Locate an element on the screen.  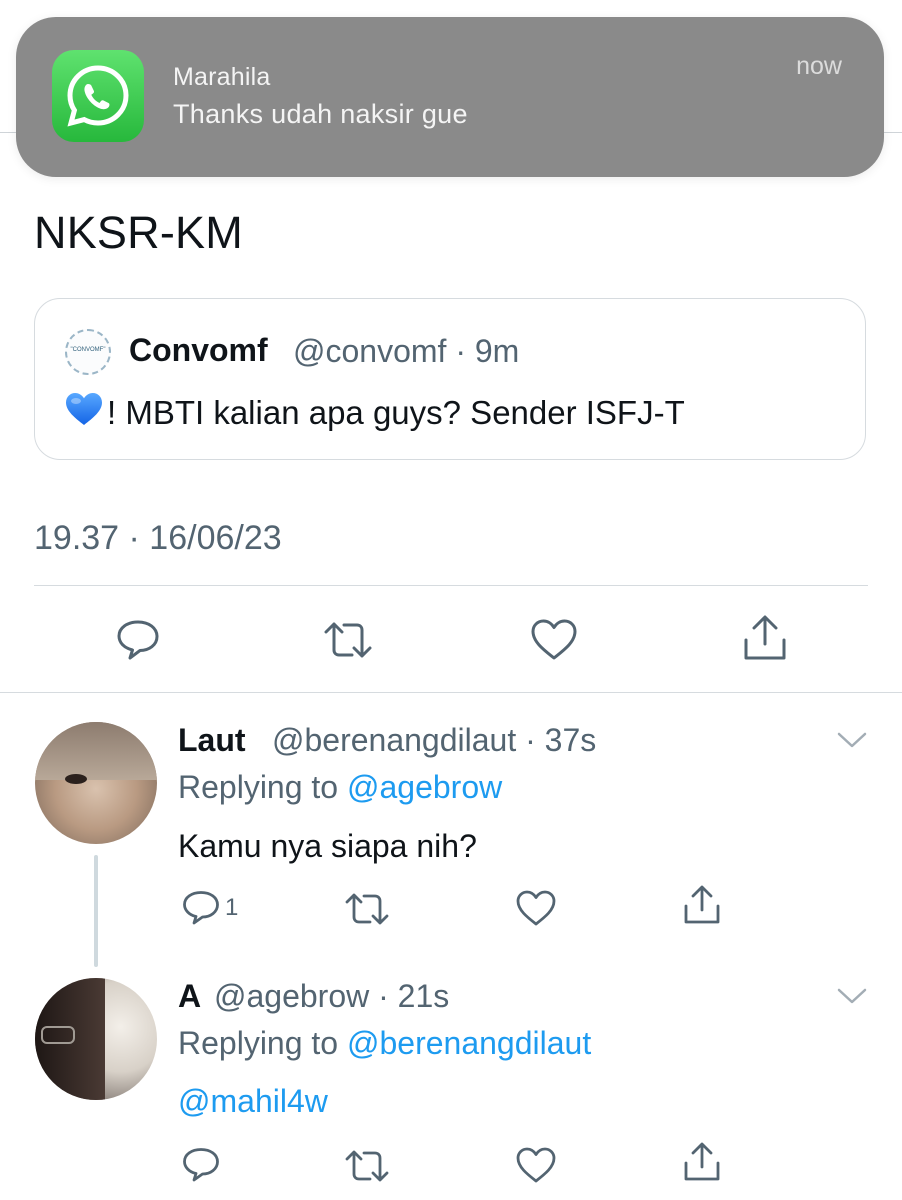
reply-author-name: A is located at coordinates (190, 996).